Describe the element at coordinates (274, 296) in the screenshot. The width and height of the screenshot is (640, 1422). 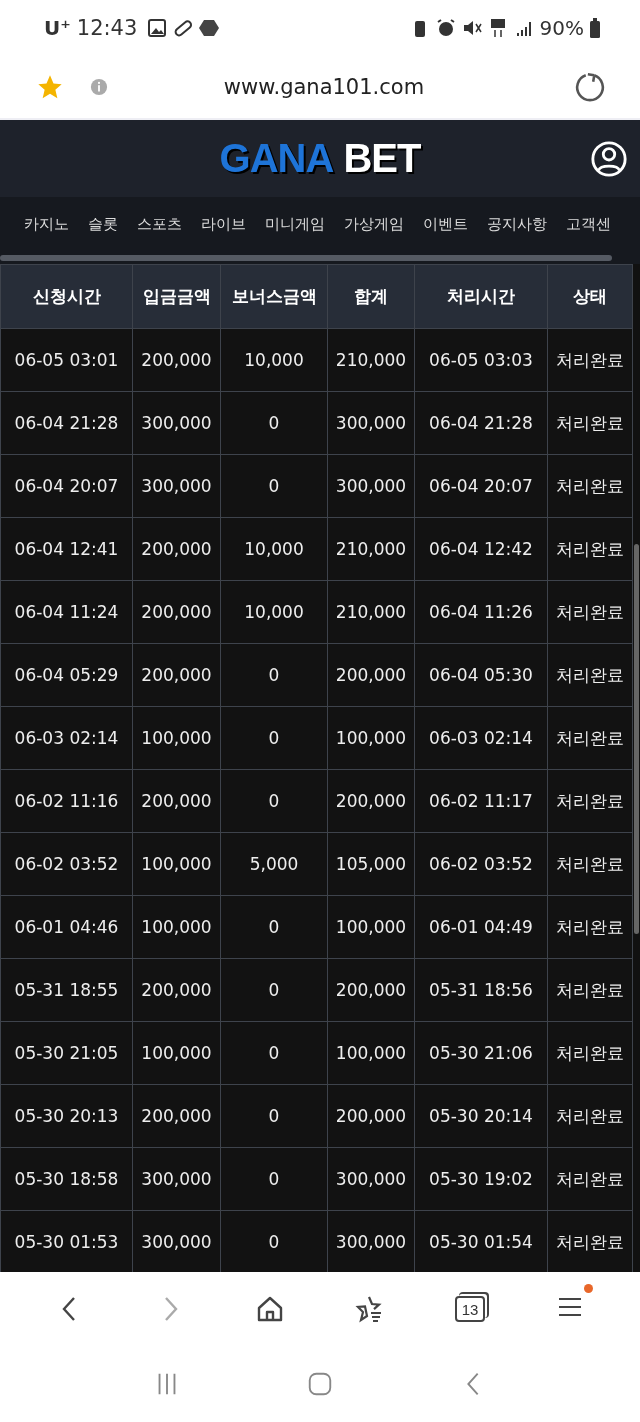
I see `column-header: 보너스금액` at that location.